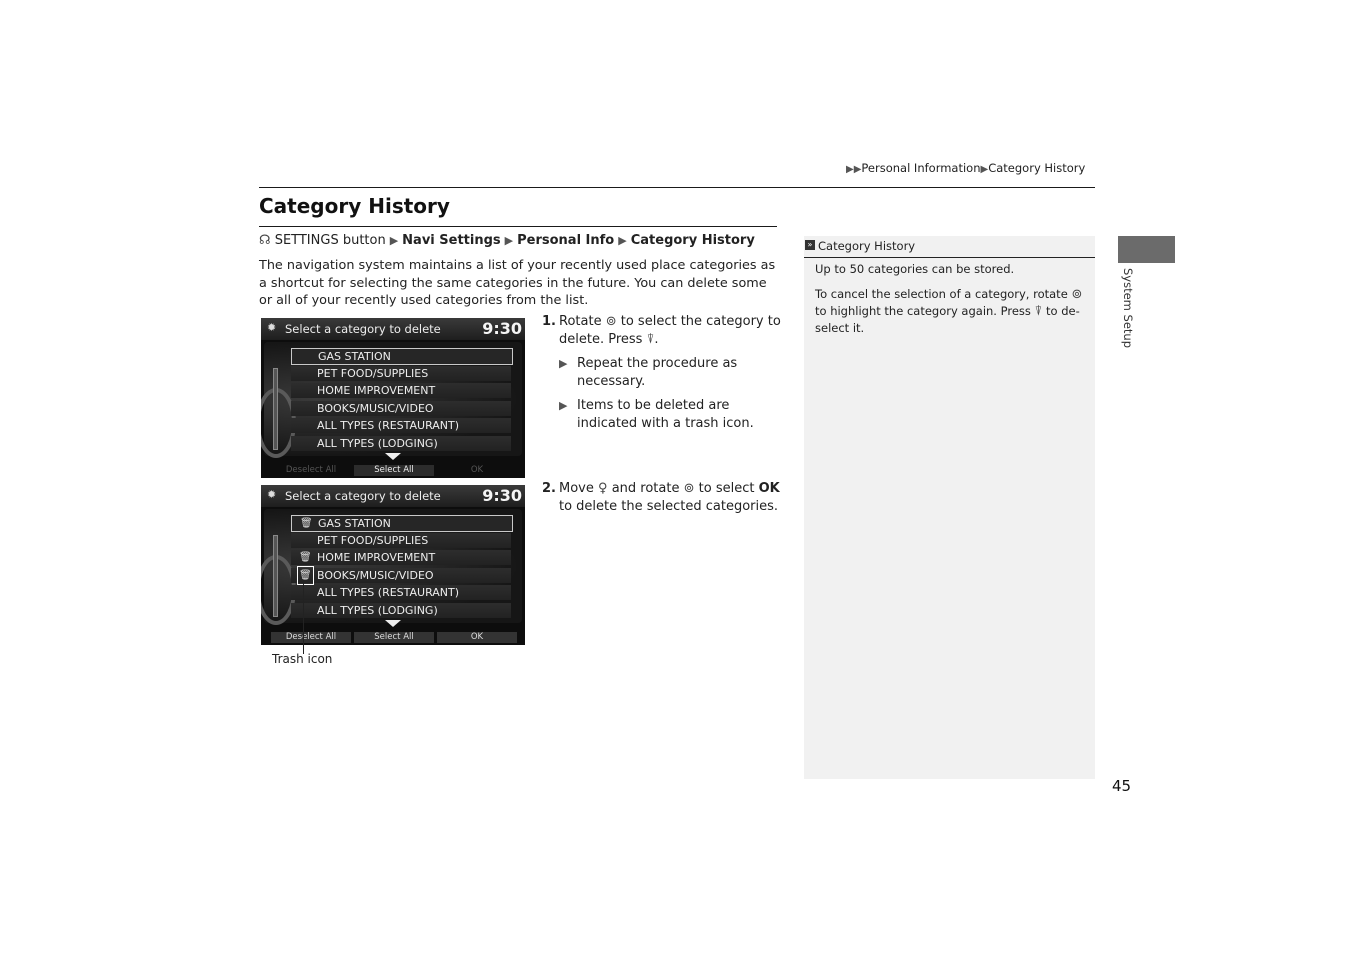  Describe the element at coordinates (1037, 168) in the screenshot. I see `breadcrumb-current: Category History` at that location.